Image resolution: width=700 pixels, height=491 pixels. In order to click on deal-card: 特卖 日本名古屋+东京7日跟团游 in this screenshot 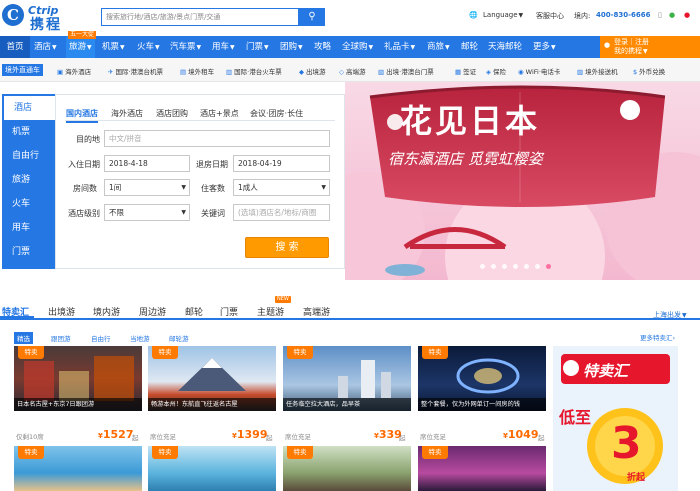, I will do `click(78, 378)`.